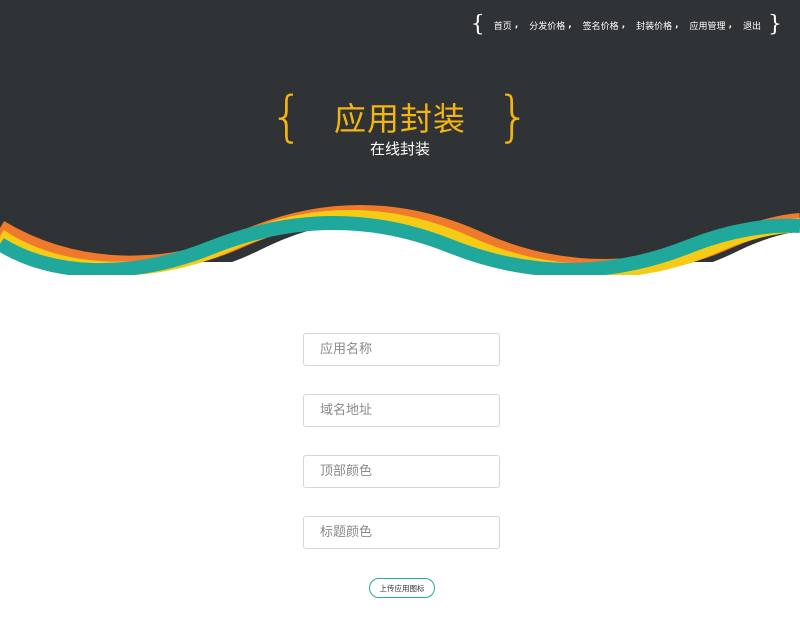 The width and height of the screenshot is (800, 621). I want to click on nav-item-app-management: 应用管理, so click(708, 25).